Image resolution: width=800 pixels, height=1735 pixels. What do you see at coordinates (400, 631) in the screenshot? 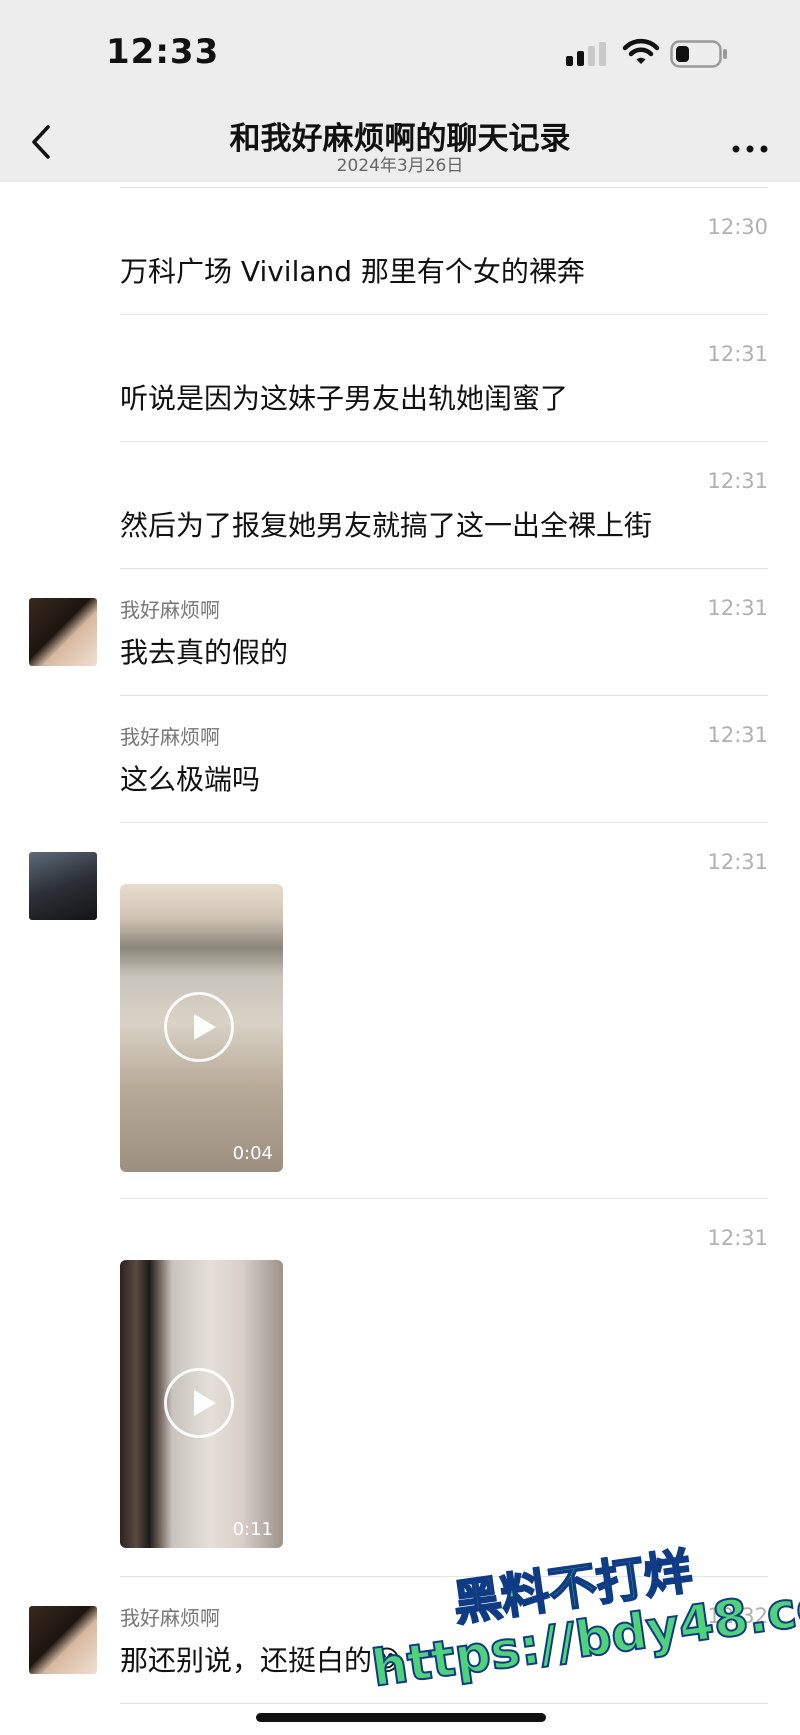
I see `message-item: 我好麻烦啊 12:31 我去真的假的` at bounding box center [400, 631].